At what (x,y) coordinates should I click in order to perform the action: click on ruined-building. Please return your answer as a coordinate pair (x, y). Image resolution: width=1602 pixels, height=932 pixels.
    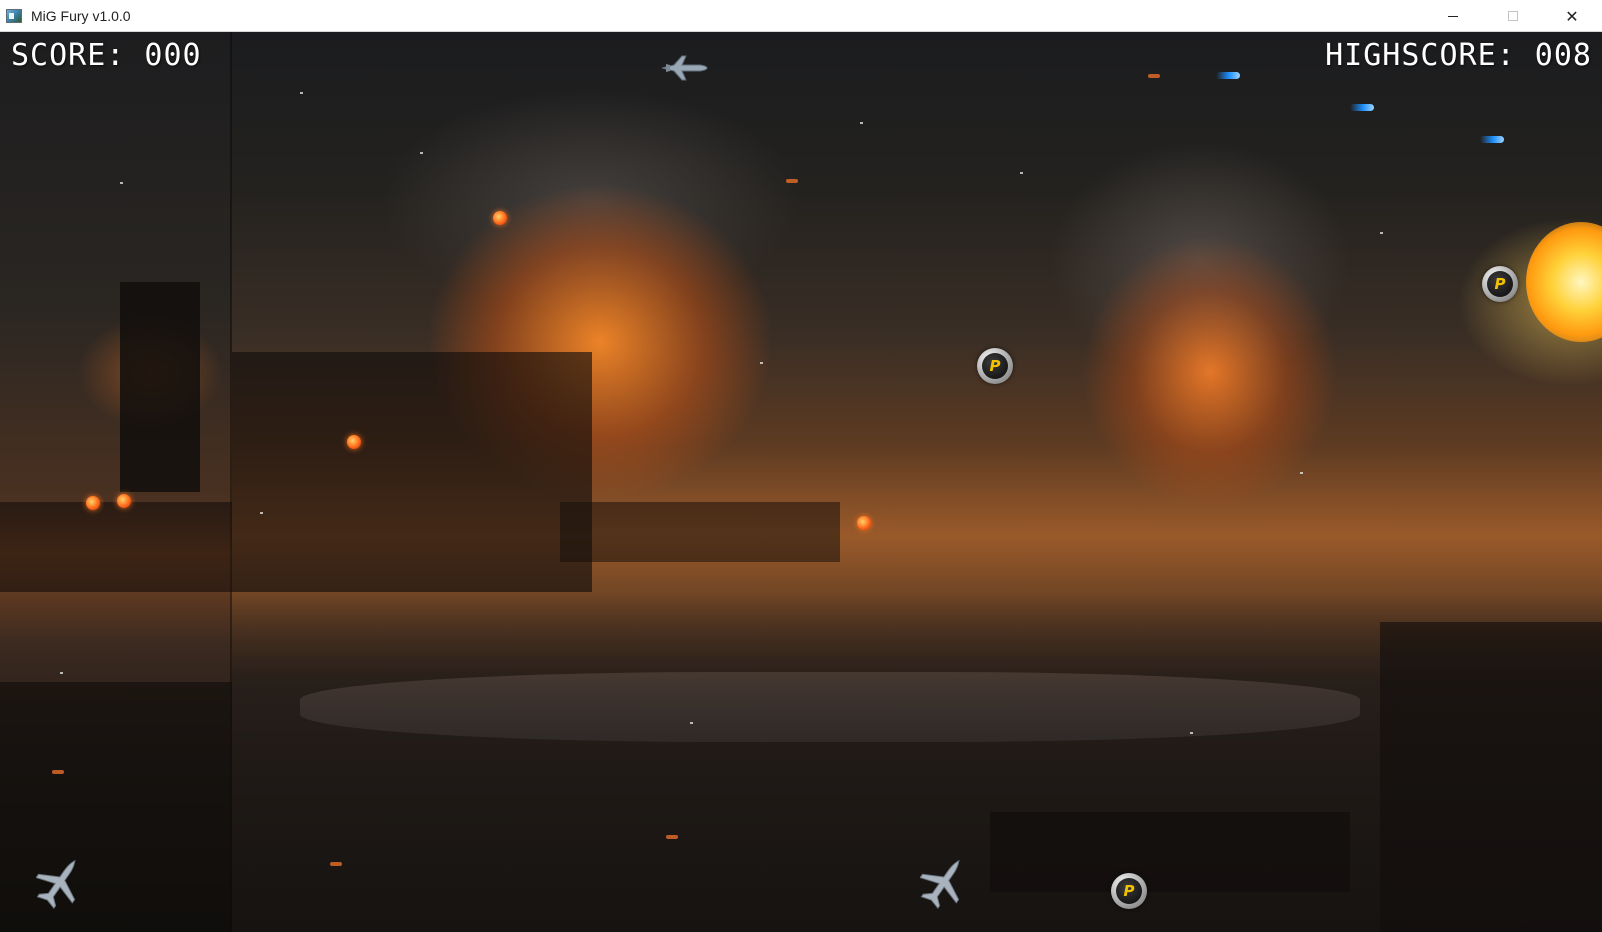
    Looking at the image, I should click on (412, 472).